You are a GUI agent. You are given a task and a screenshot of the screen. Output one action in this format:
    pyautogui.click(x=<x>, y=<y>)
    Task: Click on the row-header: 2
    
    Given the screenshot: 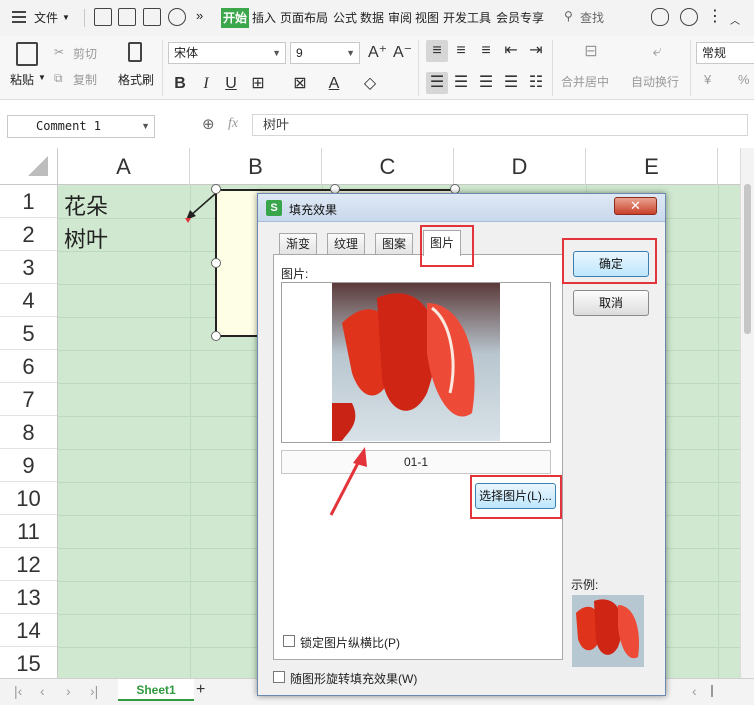 What is the action you would take?
    pyautogui.click(x=28, y=234)
    